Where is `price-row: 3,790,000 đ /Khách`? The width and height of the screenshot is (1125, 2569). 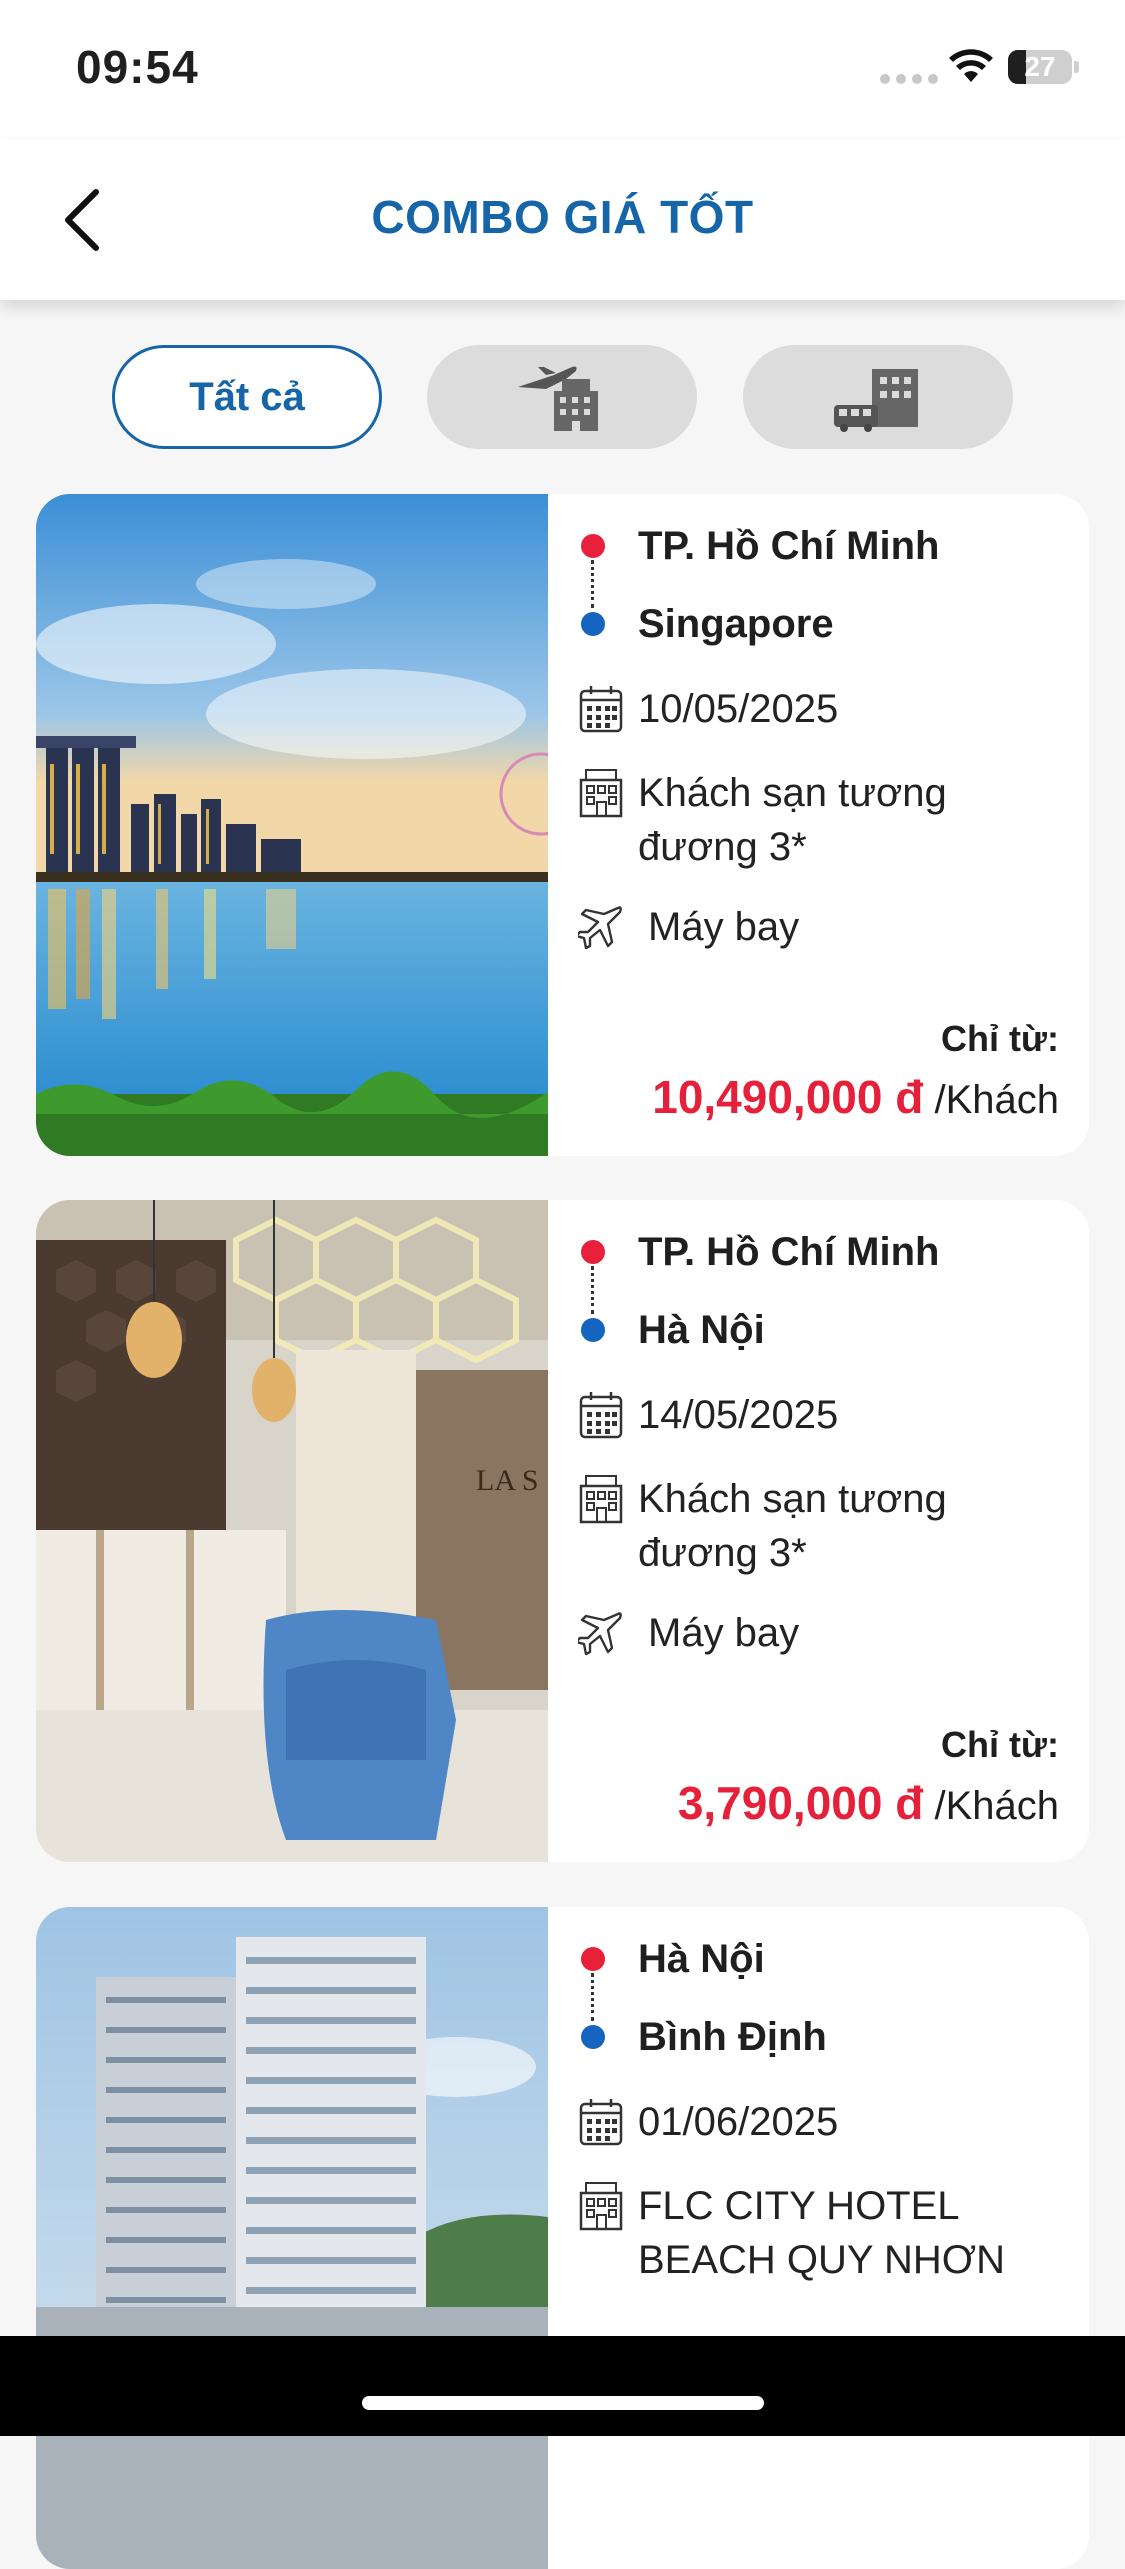
price-row: 3,790,000 đ /Khách is located at coordinates (868, 1803).